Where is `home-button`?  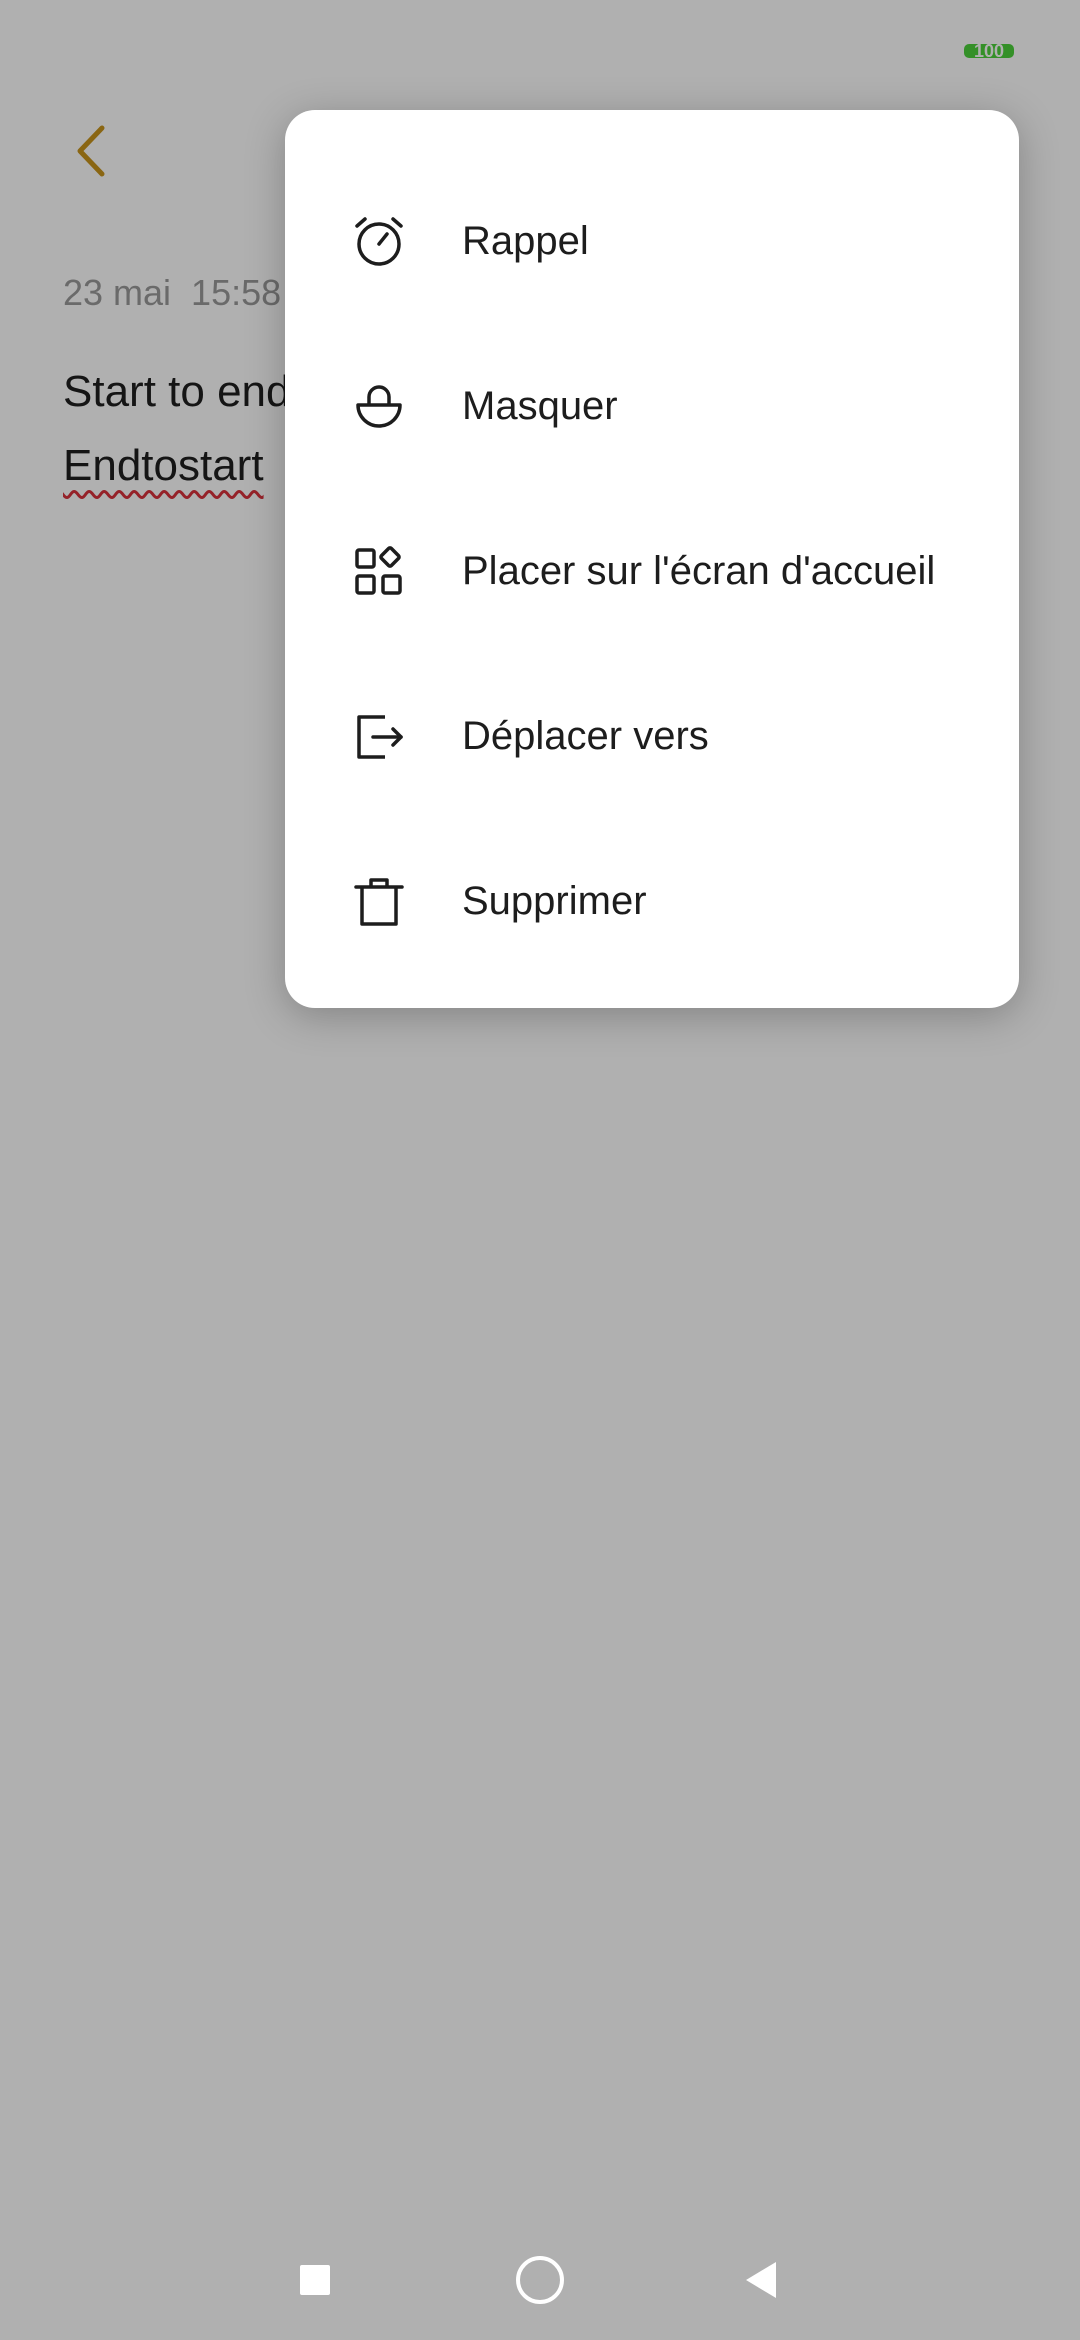
home-button is located at coordinates (540, 2280).